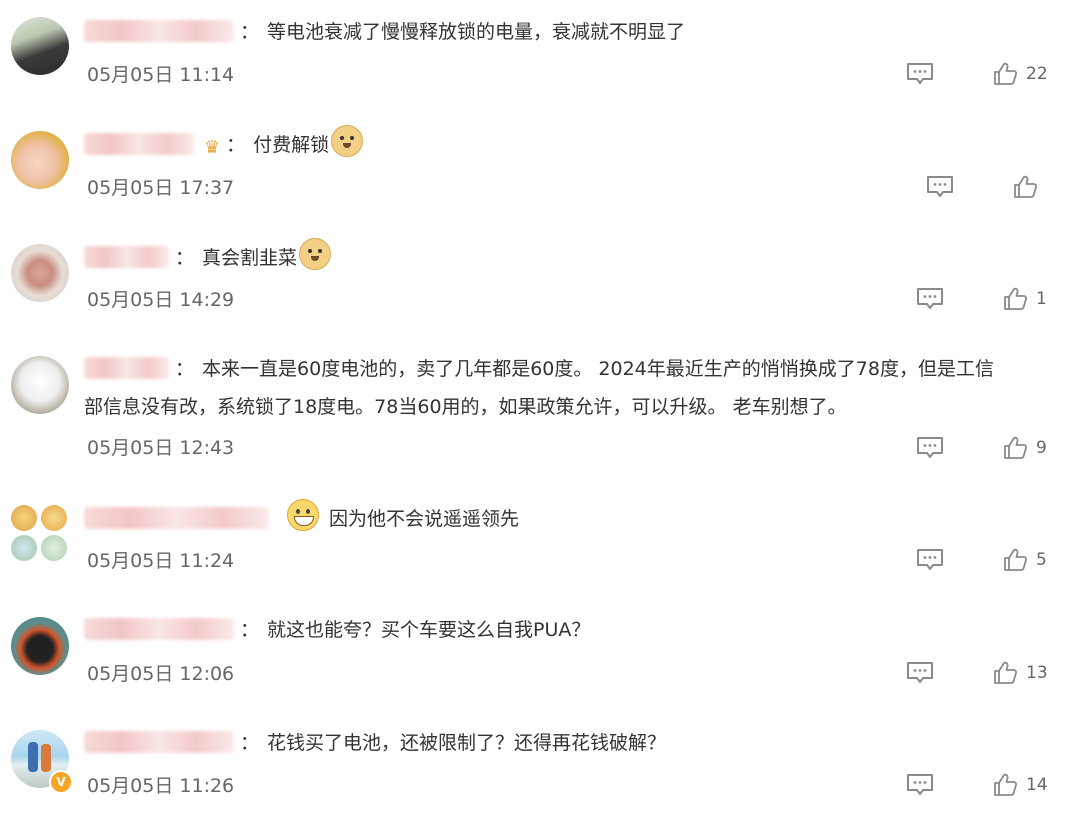 The width and height of the screenshot is (1071, 830). What do you see at coordinates (567, 257) in the screenshot?
I see `comment-body: ： 真会割韭菜` at bounding box center [567, 257].